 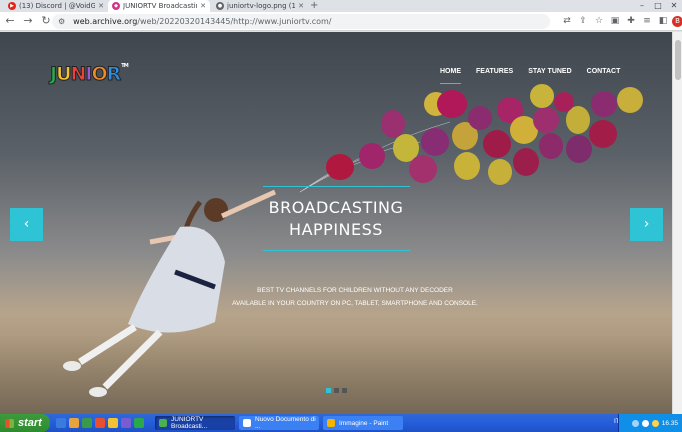 What do you see at coordinates (635, 423) in the screenshot?
I see `network-icon` at bounding box center [635, 423].